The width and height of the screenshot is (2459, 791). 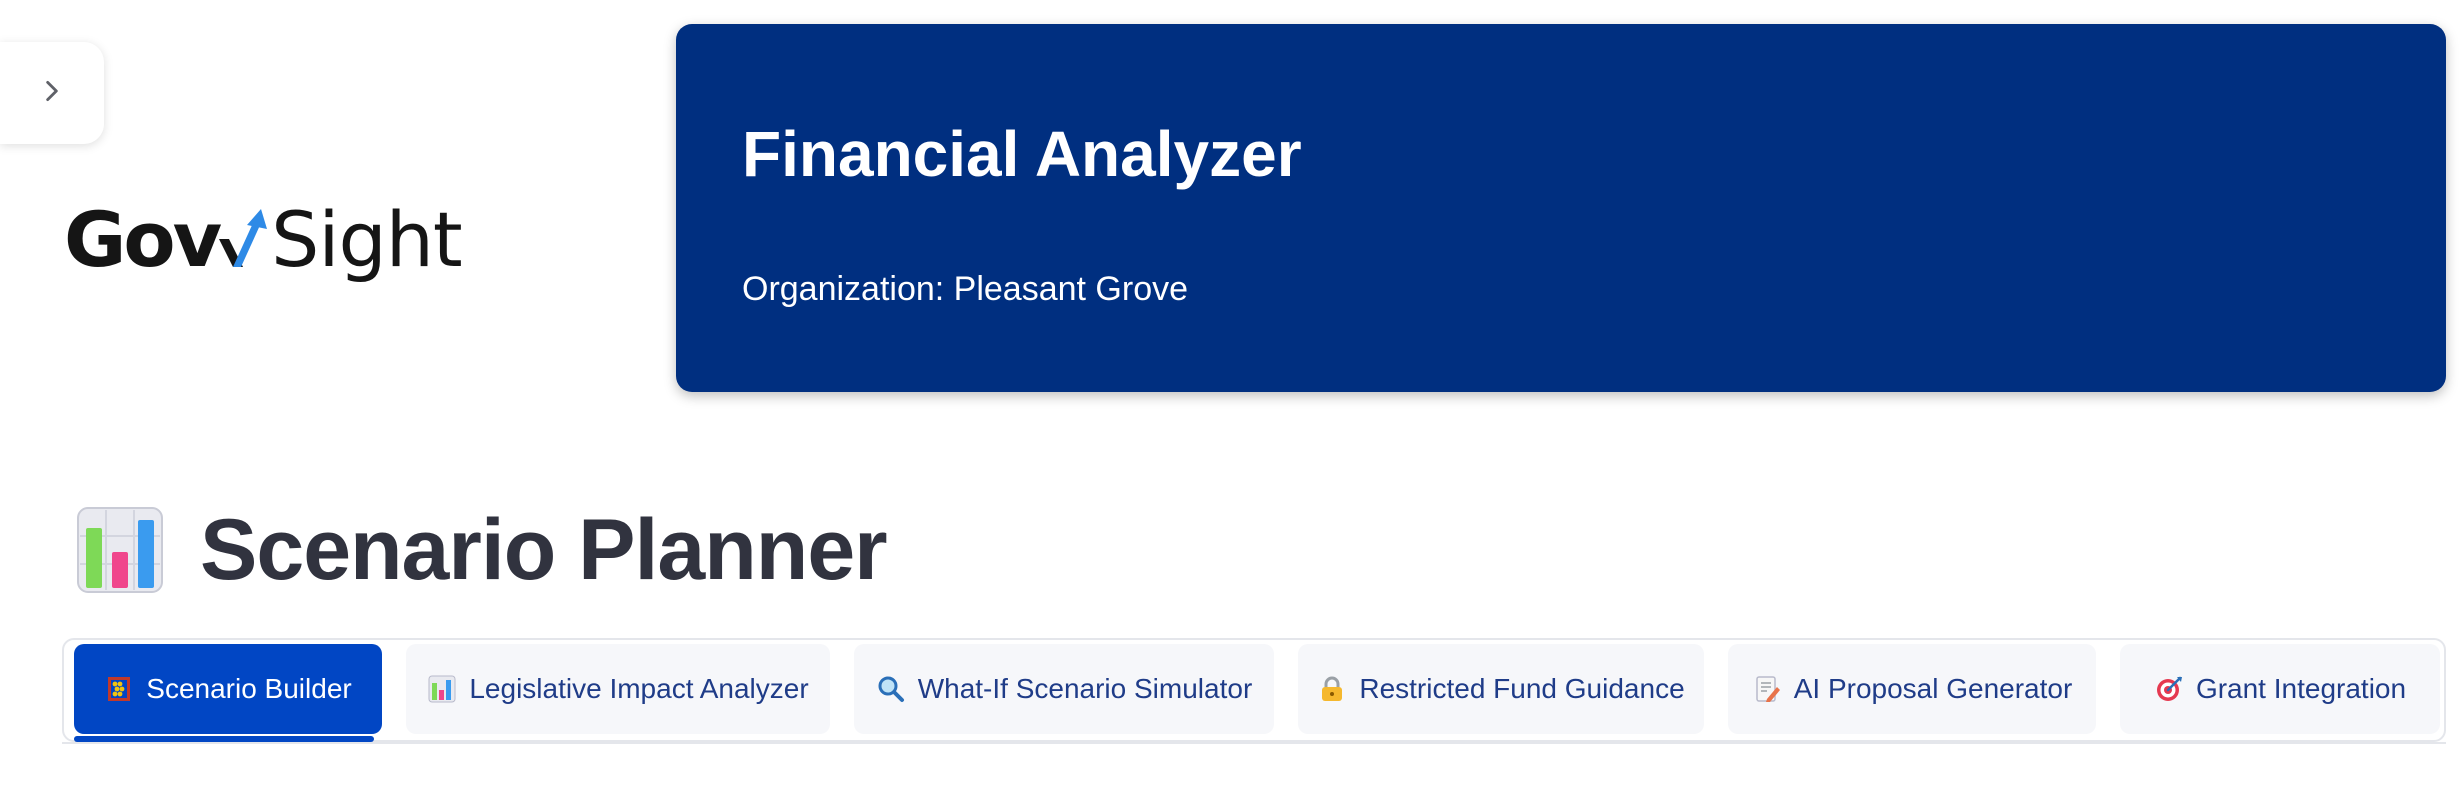 What do you see at coordinates (1933, 688) in the screenshot?
I see `tab-label: AI Proposal Generator` at bounding box center [1933, 688].